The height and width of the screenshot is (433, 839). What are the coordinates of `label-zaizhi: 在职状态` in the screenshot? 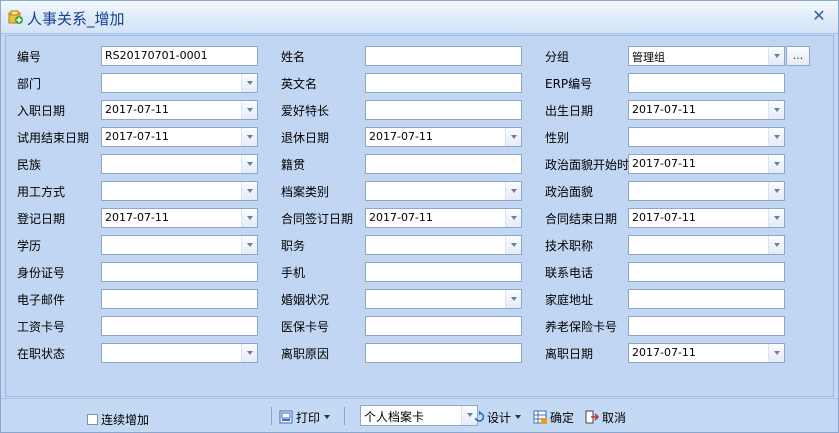 It's located at (41, 354).